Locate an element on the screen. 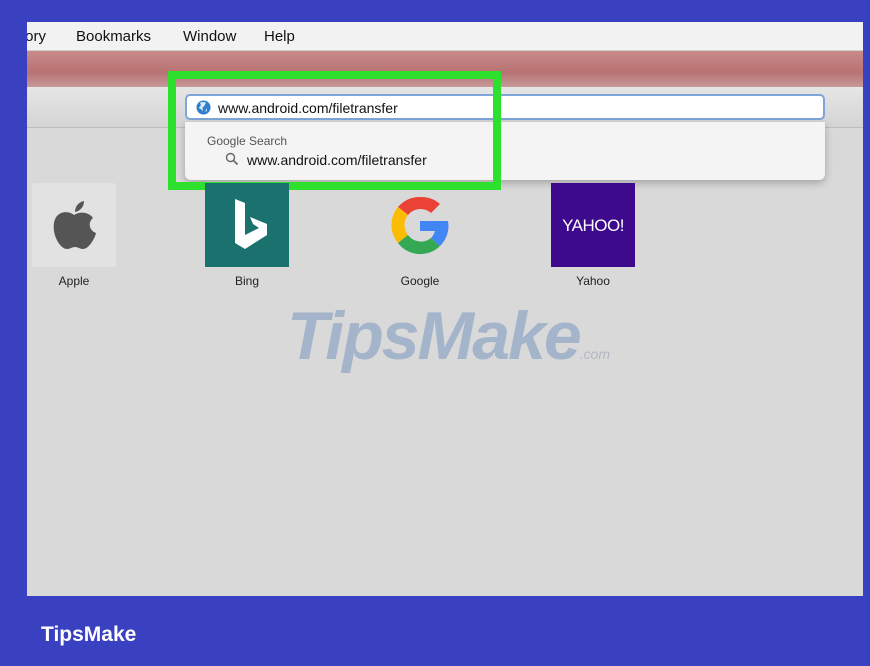 The width and height of the screenshot is (870, 666). favorite-label: Google is located at coordinates (420, 281).